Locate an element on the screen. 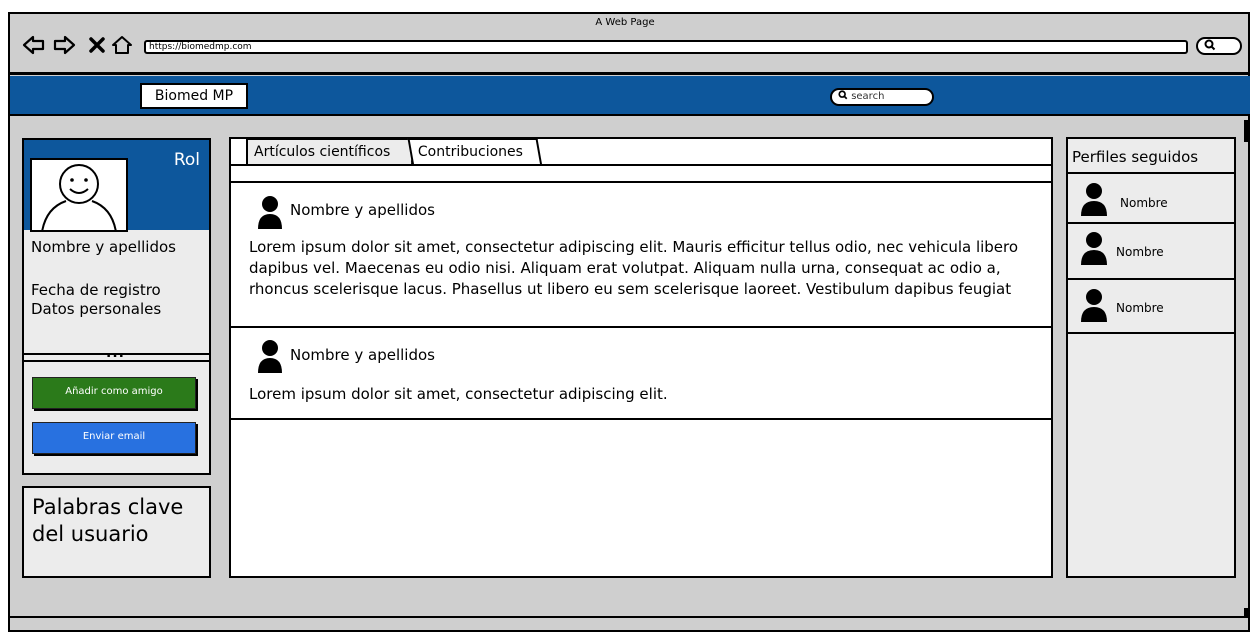 Image resolution: width=1250 pixels, height=632 pixels. profile-name: Nombre y apellidos is located at coordinates (103, 247).